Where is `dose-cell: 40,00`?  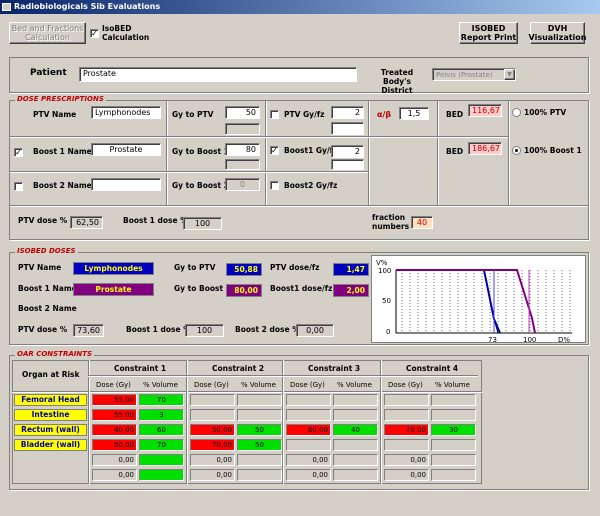
dose-cell: 40,00 is located at coordinates (114, 430).